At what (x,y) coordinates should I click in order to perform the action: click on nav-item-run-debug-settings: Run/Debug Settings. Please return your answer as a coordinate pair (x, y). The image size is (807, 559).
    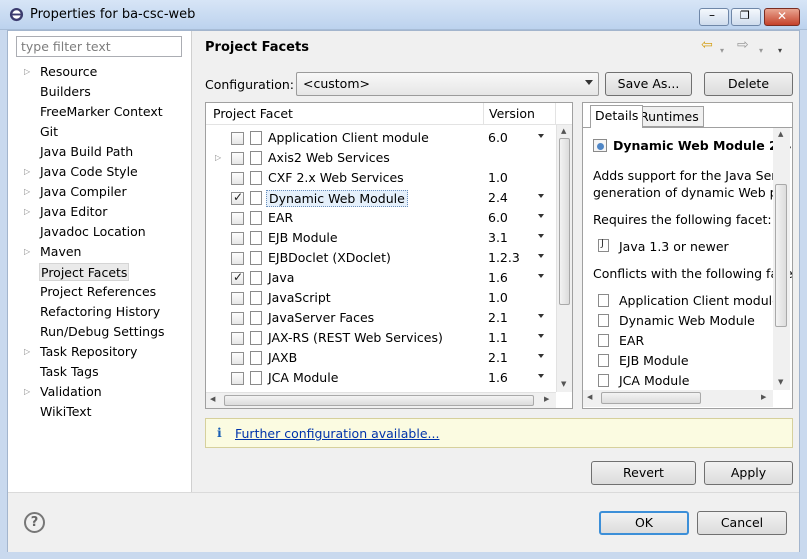
    Looking at the image, I should click on (102, 332).